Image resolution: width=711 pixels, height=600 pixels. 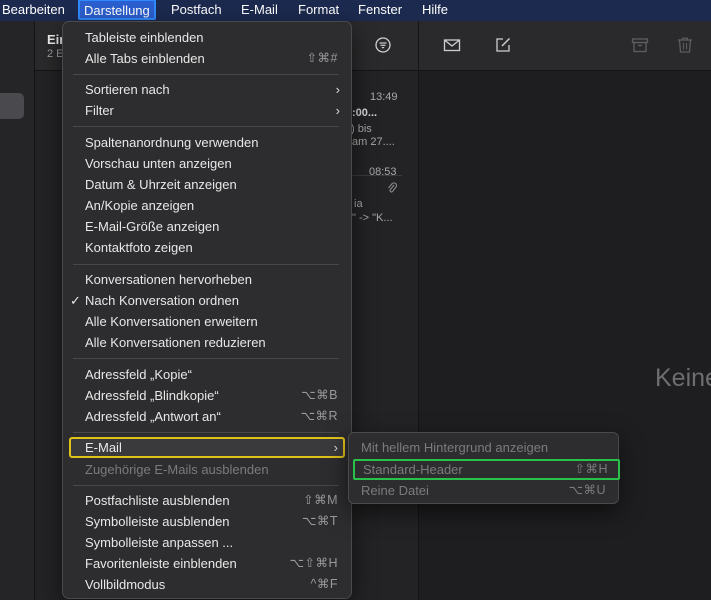 What do you see at coordinates (318, 10) in the screenshot?
I see `menu-format: Format` at bounding box center [318, 10].